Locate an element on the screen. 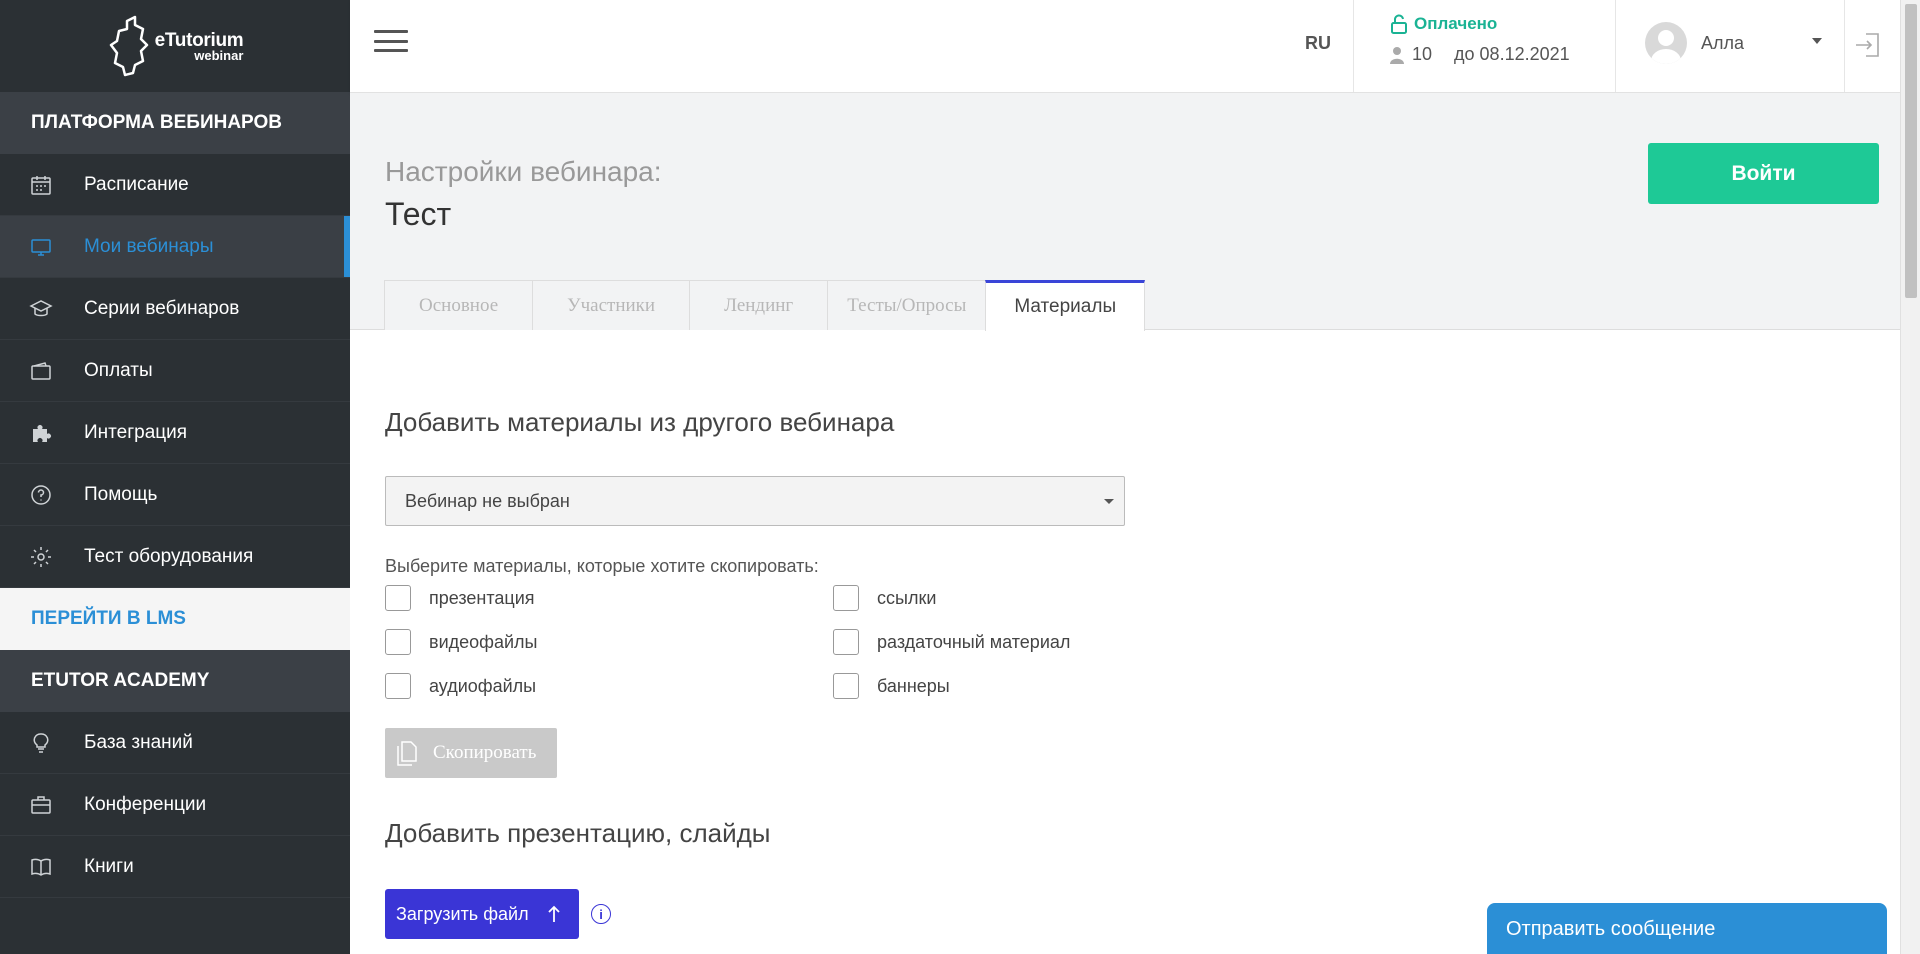 The width and height of the screenshot is (1920, 954). unlock-icon is located at coordinates (1399, 24).